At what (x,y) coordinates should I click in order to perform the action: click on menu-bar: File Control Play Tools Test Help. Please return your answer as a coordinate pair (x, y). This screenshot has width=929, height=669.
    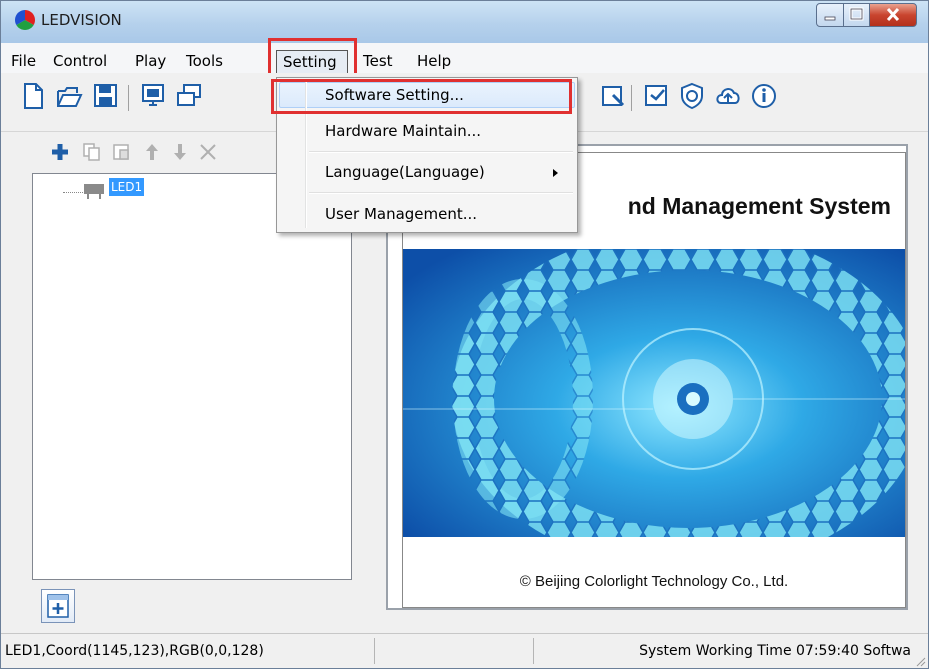
    Looking at the image, I should click on (464, 58).